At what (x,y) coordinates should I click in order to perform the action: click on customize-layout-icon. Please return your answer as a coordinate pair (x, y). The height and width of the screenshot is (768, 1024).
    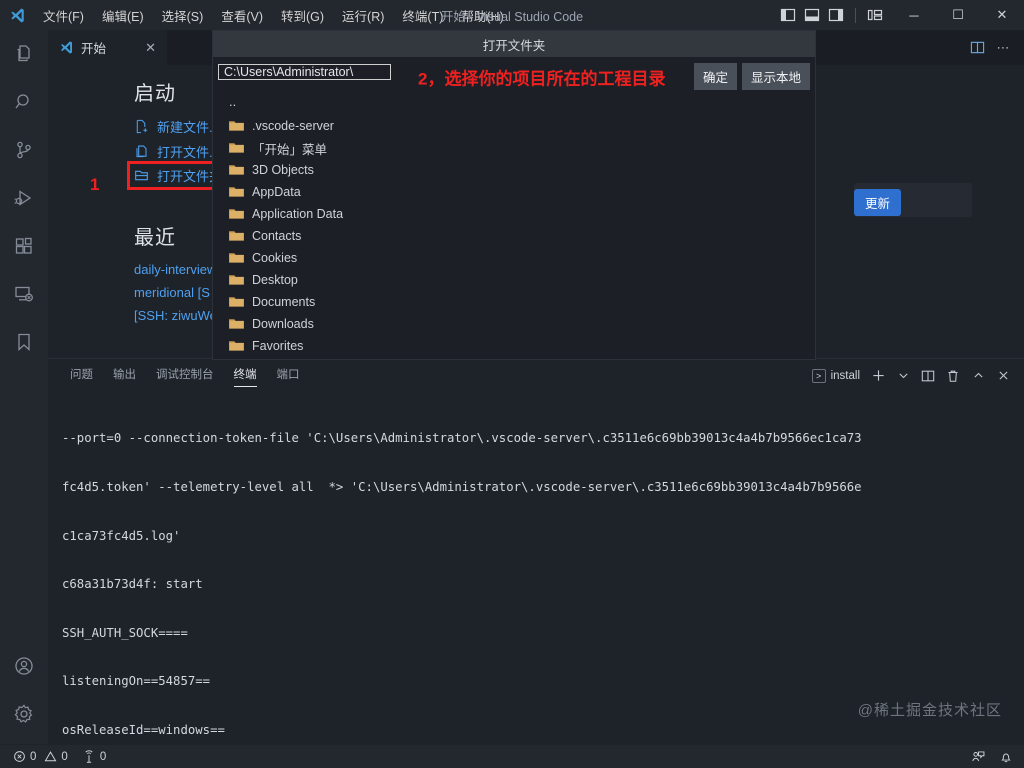
    Looking at the image, I should click on (875, 15).